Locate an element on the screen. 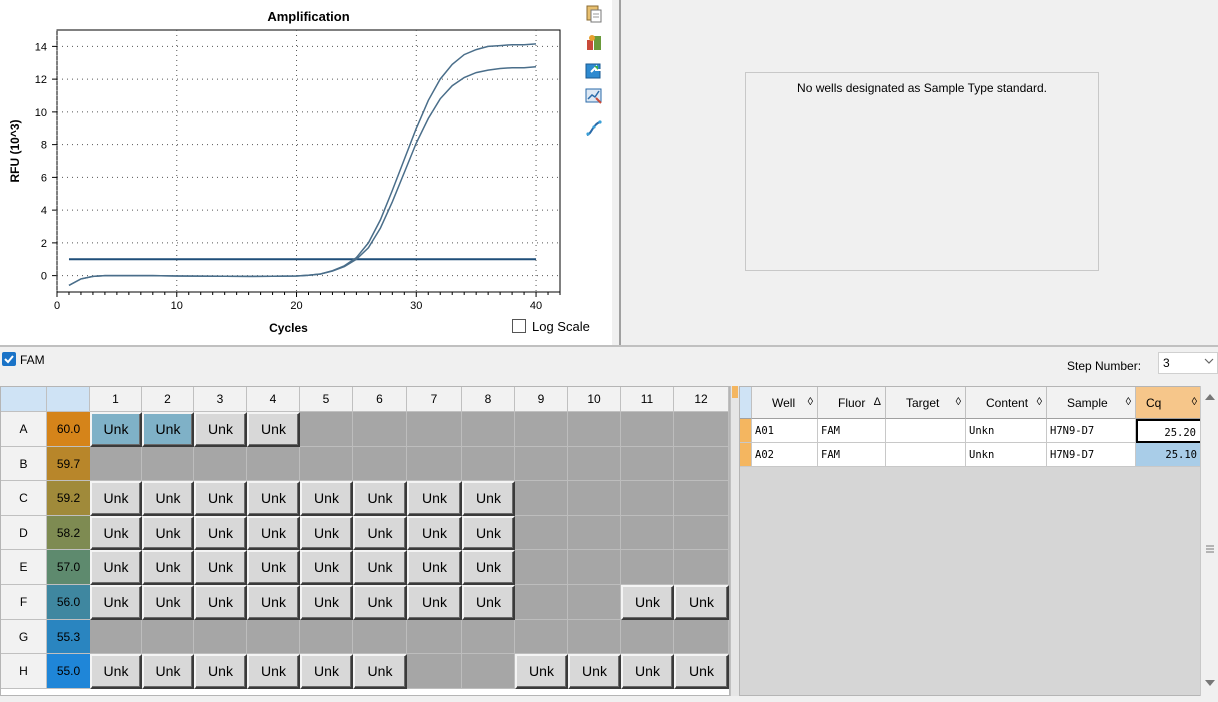 This screenshot has height=702, width=1218. row-header: F is located at coordinates (24, 602).